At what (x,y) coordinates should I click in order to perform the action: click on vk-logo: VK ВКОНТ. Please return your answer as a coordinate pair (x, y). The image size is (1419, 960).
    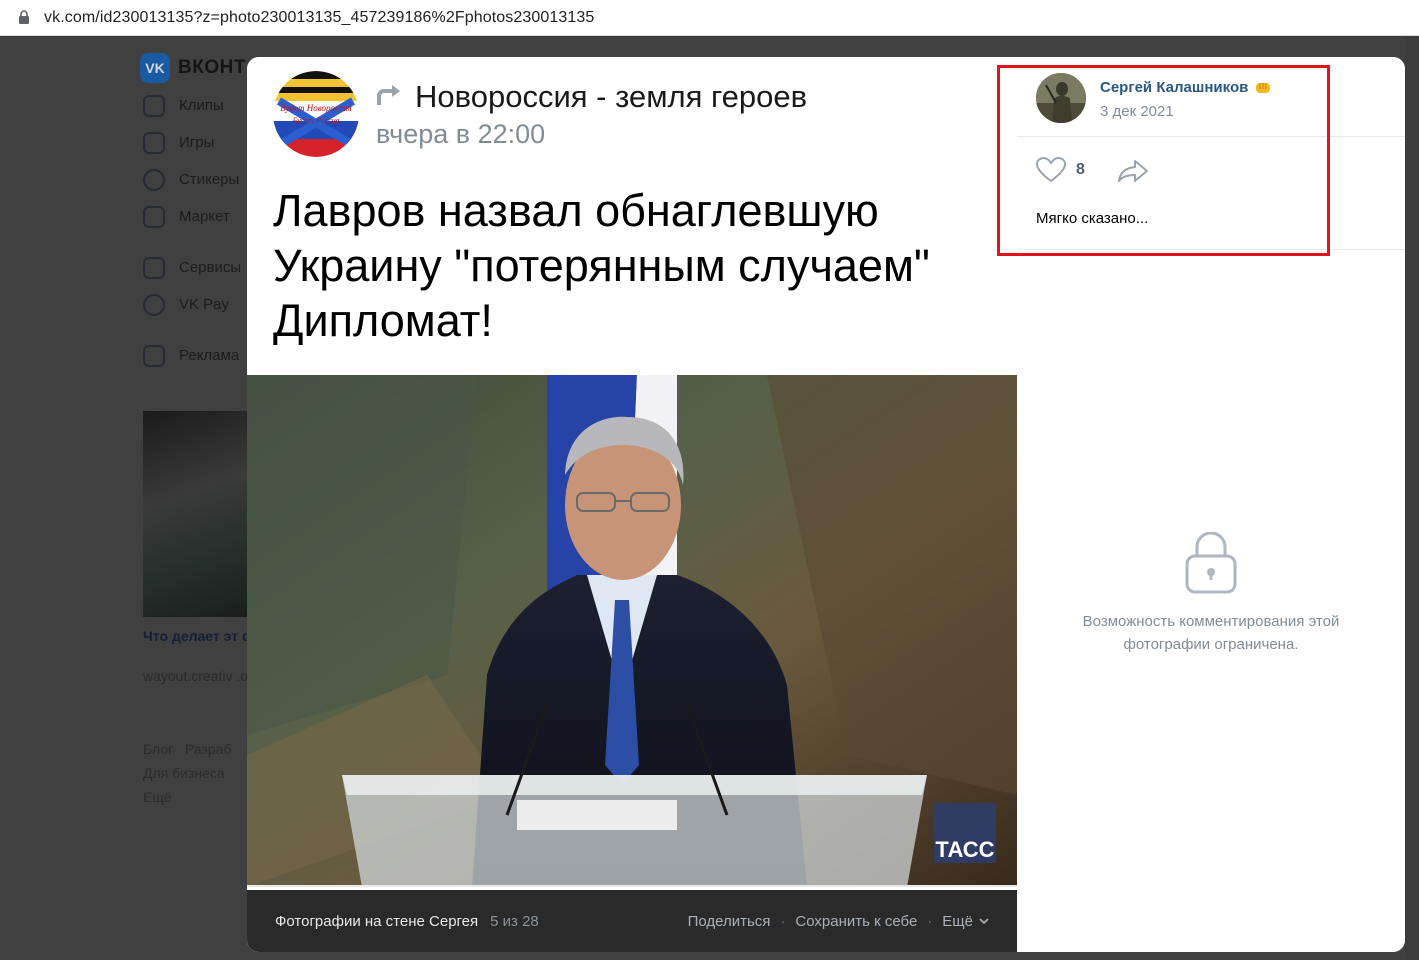
    Looking at the image, I should click on (193, 68).